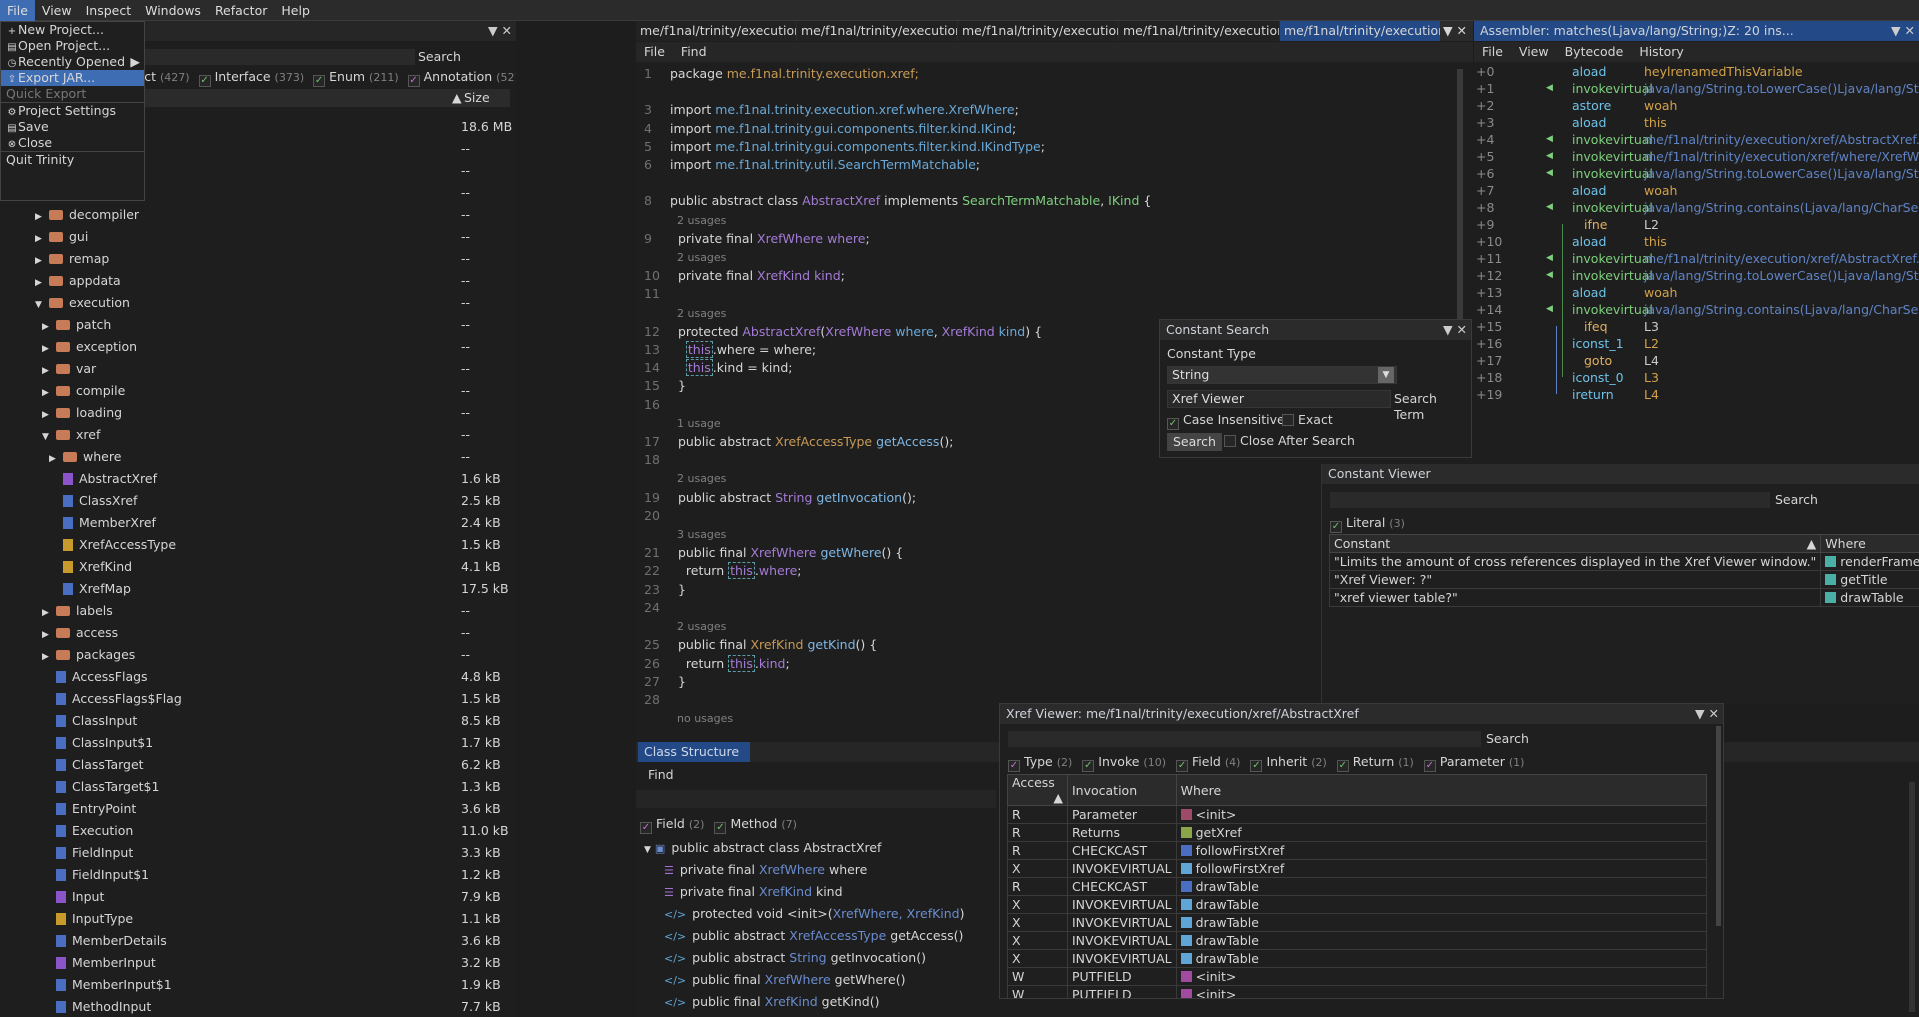 Image resolution: width=1919 pixels, height=1017 pixels. What do you see at coordinates (1575, 543) in the screenshot?
I see `col-constant: Constant ▲` at bounding box center [1575, 543].